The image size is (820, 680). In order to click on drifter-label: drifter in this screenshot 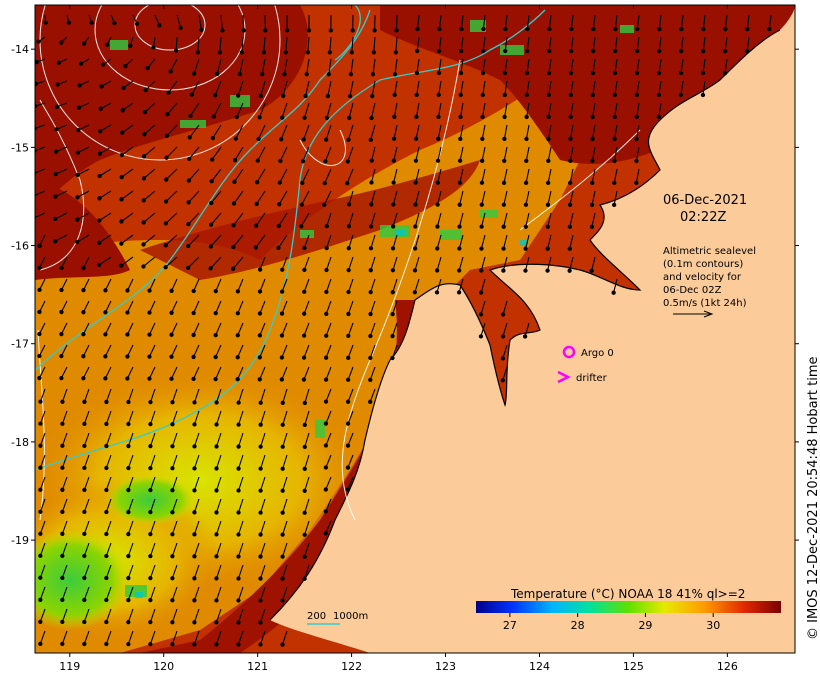, I will do `click(592, 378)`.